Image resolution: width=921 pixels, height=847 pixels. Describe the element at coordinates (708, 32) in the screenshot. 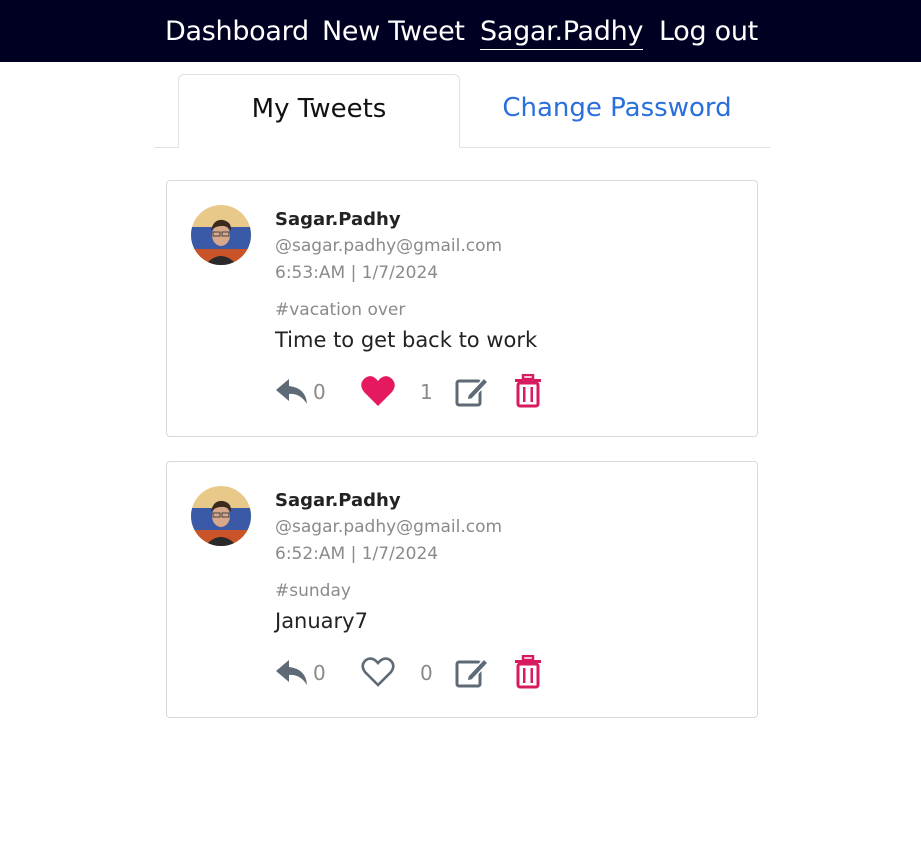

I see `nav-logout-link: Log out` at that location.